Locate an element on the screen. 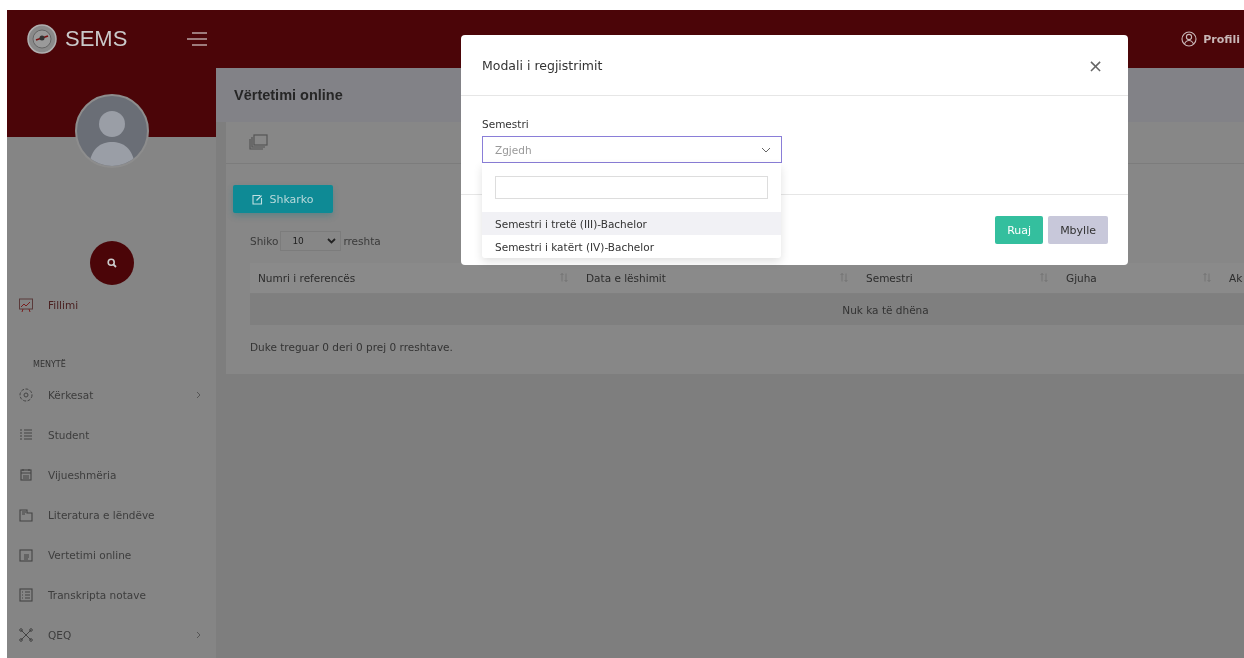 The image size is (1244, 658). close-button: × is located at coordinates (1095, 65).